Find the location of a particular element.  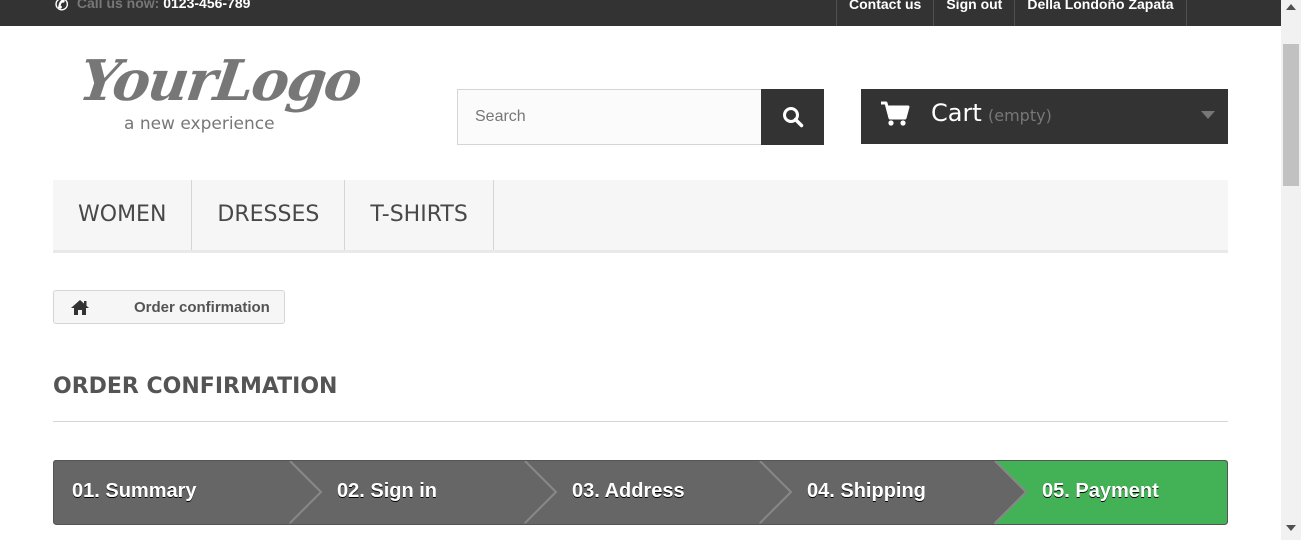

search-button is located at coordinates (792, 117).